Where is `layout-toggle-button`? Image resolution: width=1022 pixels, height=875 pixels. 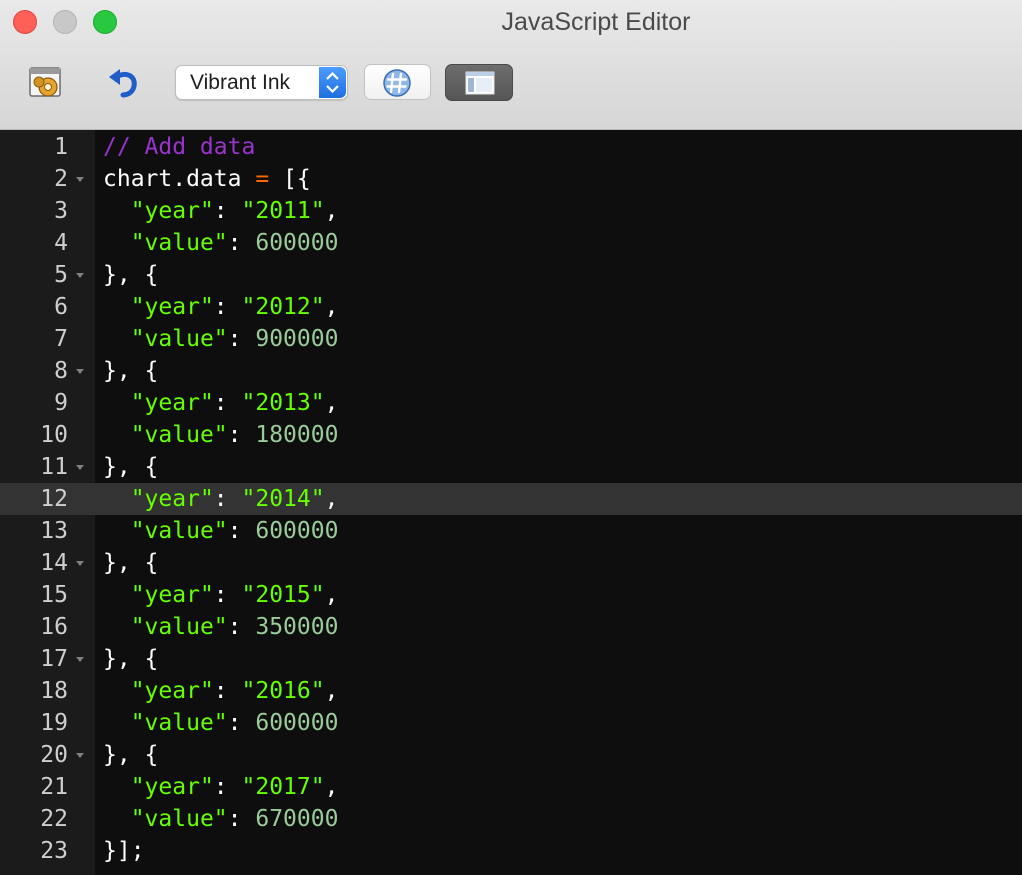
layout-toggle-button is located at coordinates (479, 82).